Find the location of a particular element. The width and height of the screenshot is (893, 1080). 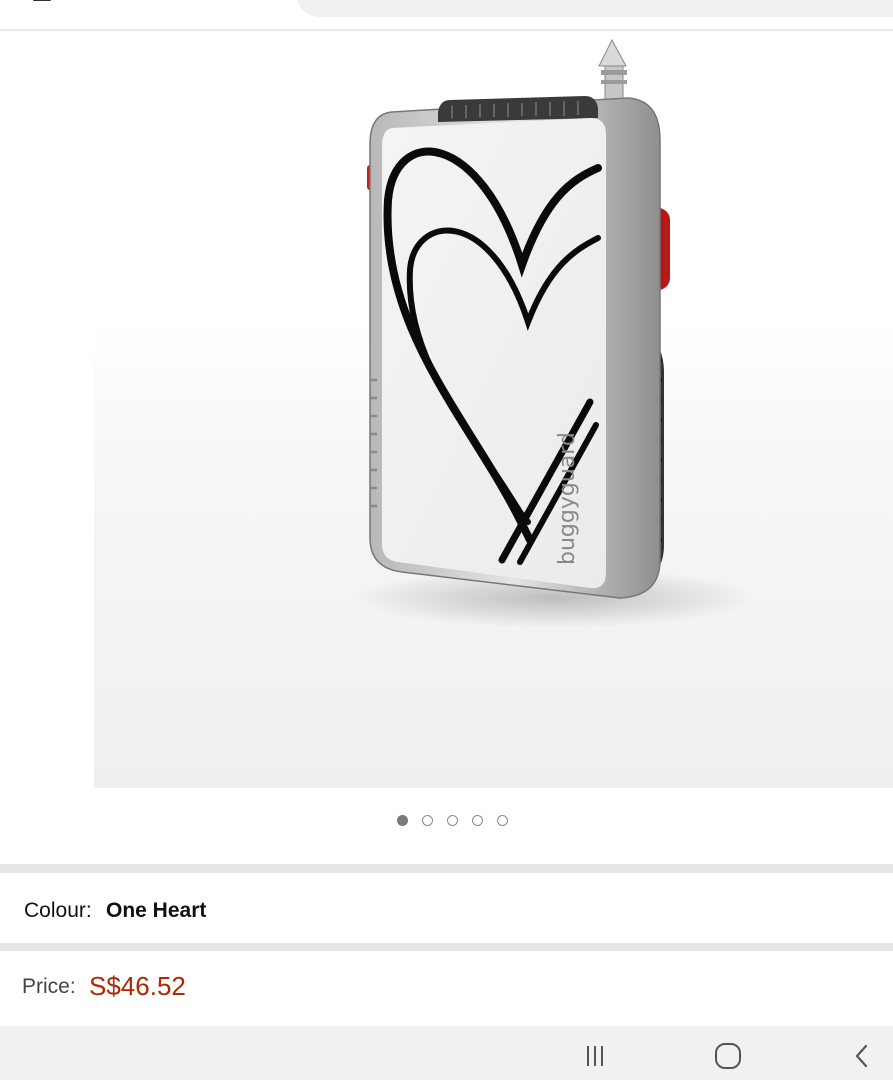

recent-apps-button is located at coordinates (595, 1056).